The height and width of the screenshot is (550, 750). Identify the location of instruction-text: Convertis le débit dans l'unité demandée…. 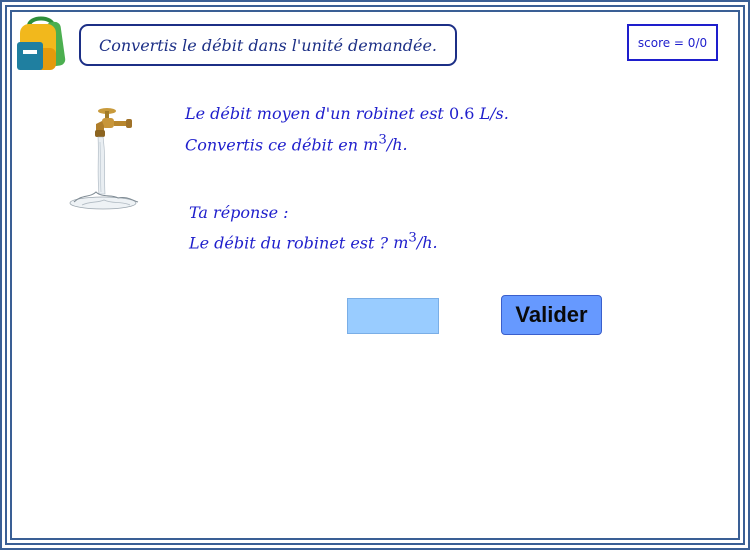
(268, 45).